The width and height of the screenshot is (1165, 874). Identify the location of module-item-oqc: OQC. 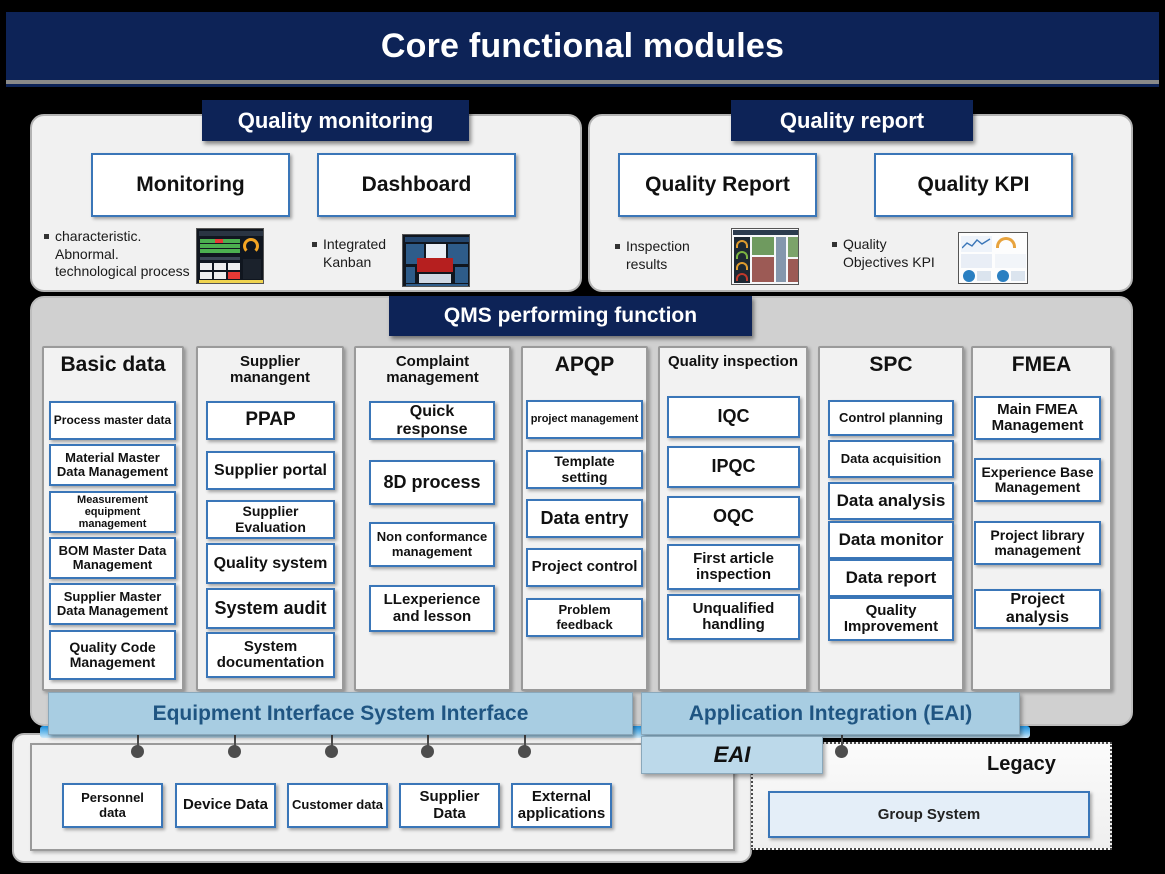
(733, 517).